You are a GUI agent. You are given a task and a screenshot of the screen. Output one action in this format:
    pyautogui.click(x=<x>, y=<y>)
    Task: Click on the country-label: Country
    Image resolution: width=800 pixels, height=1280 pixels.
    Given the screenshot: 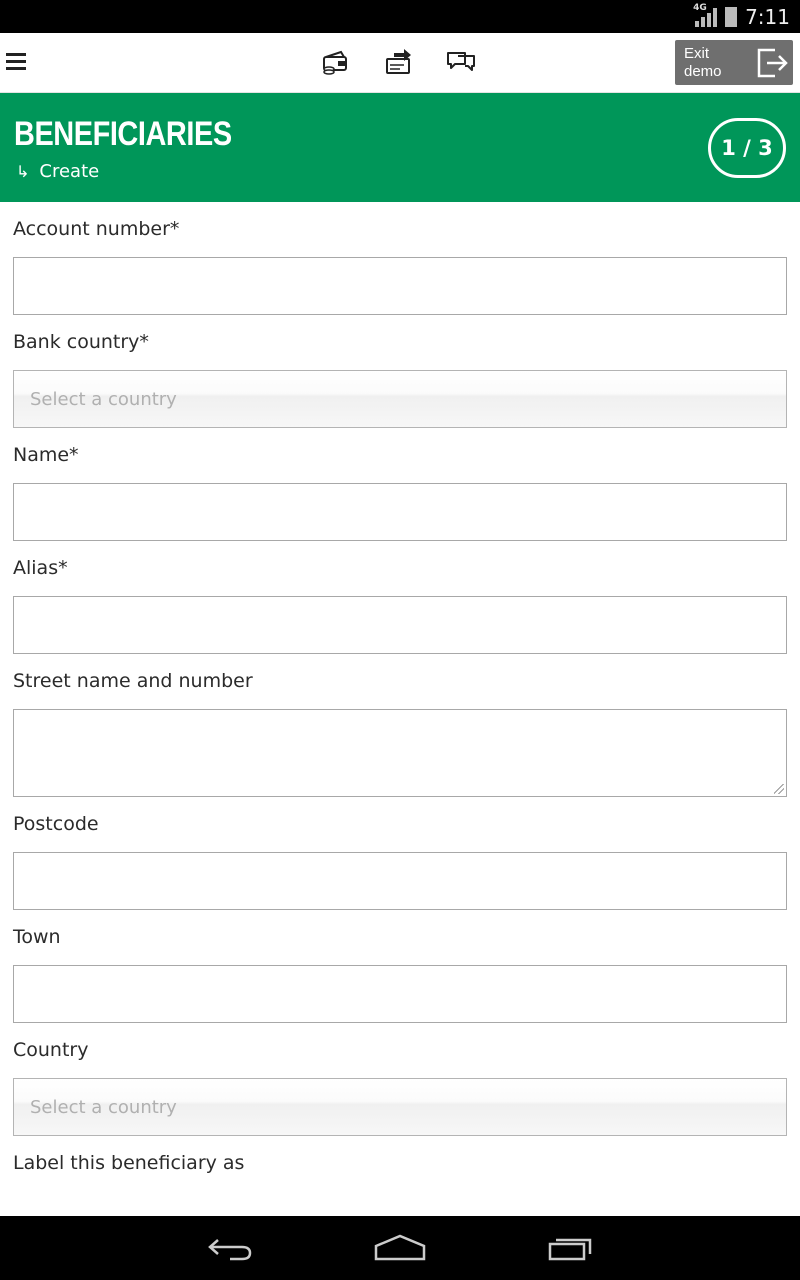 What is the action you would take?
    pyautogui.click(x=51, y=1050)
    